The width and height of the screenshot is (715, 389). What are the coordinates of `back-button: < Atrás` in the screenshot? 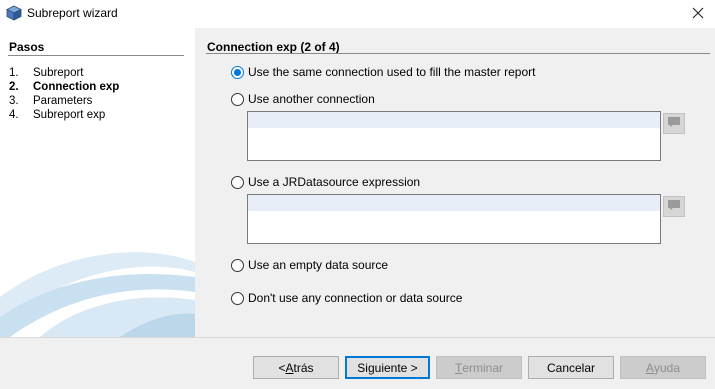 It's located at (296, 367).